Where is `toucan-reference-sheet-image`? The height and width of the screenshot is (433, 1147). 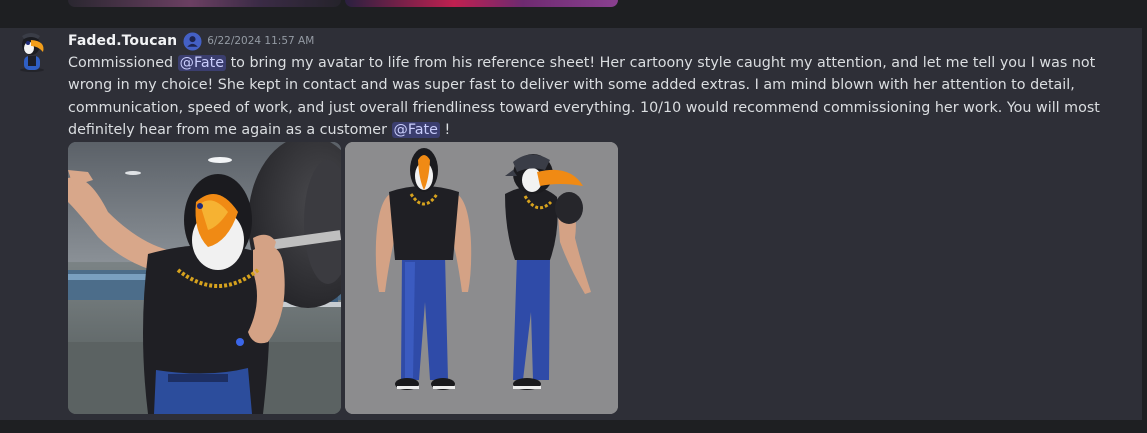 toucan-reference-sheet-image is located at coordinates (481, 278).